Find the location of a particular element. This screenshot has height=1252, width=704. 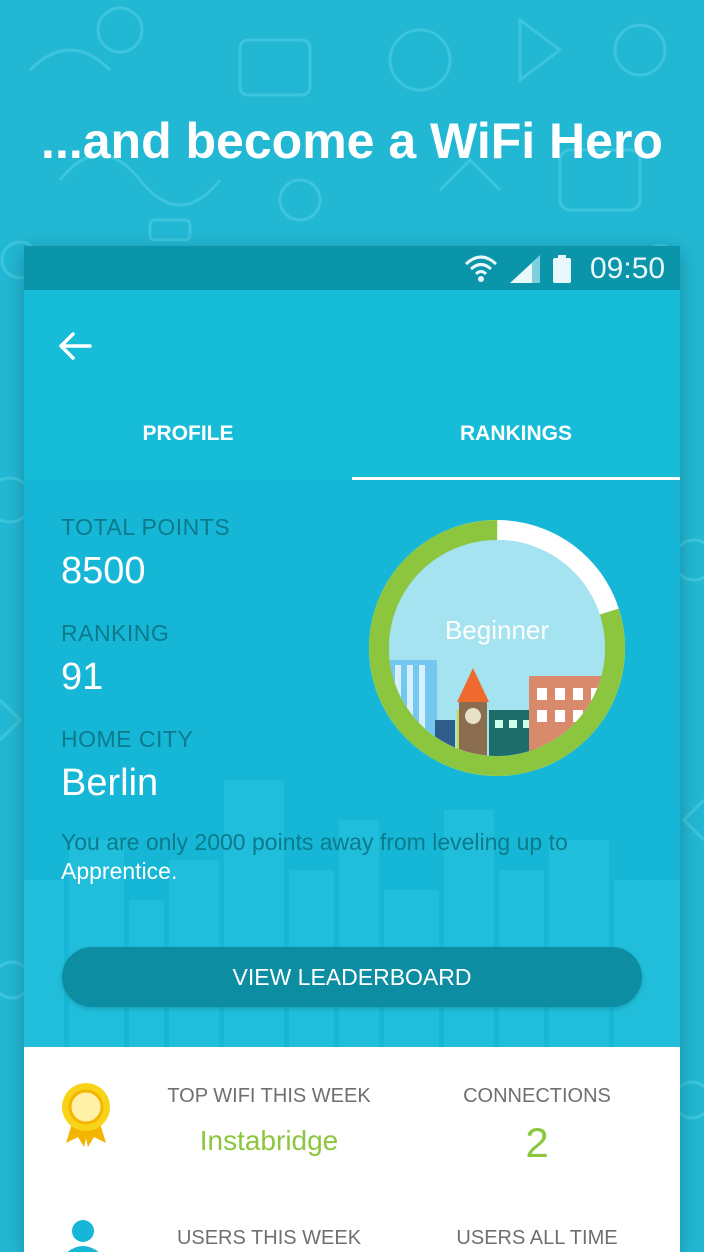

info-points: 2000 is located at coordinates (220, 842).